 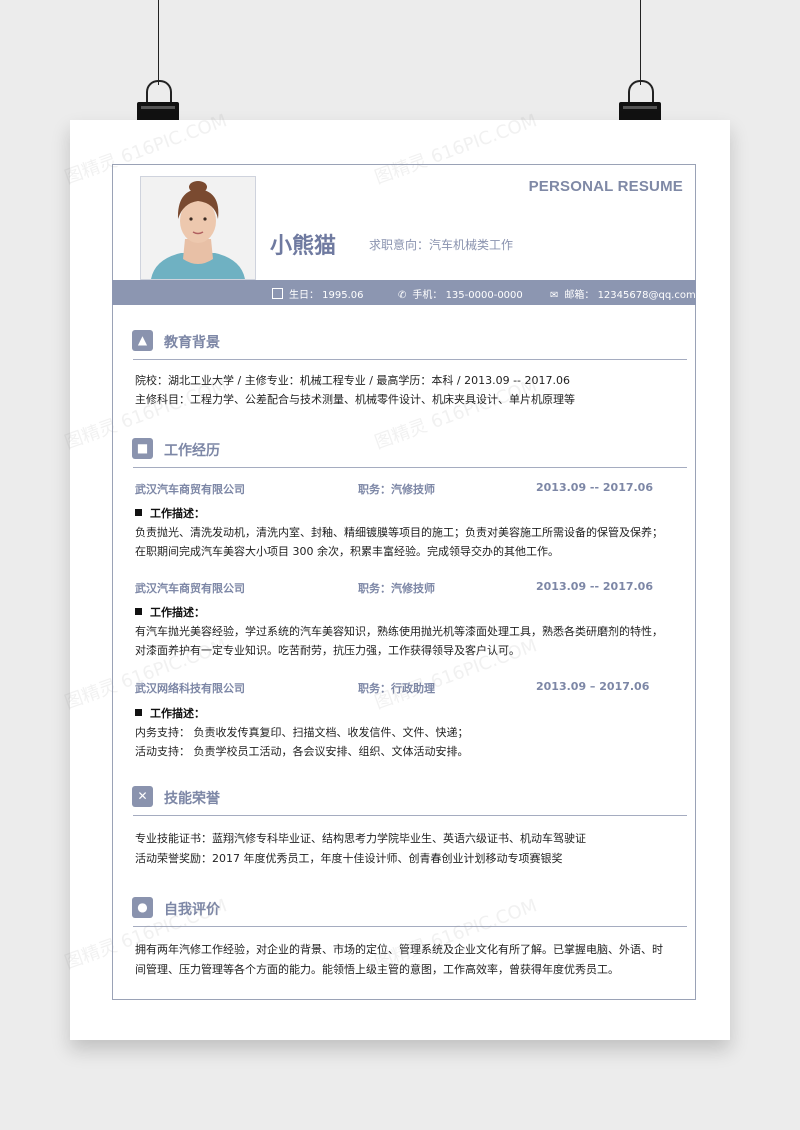 I want to click on candidate-name: 小熊猫, so click(x=303, y=246).